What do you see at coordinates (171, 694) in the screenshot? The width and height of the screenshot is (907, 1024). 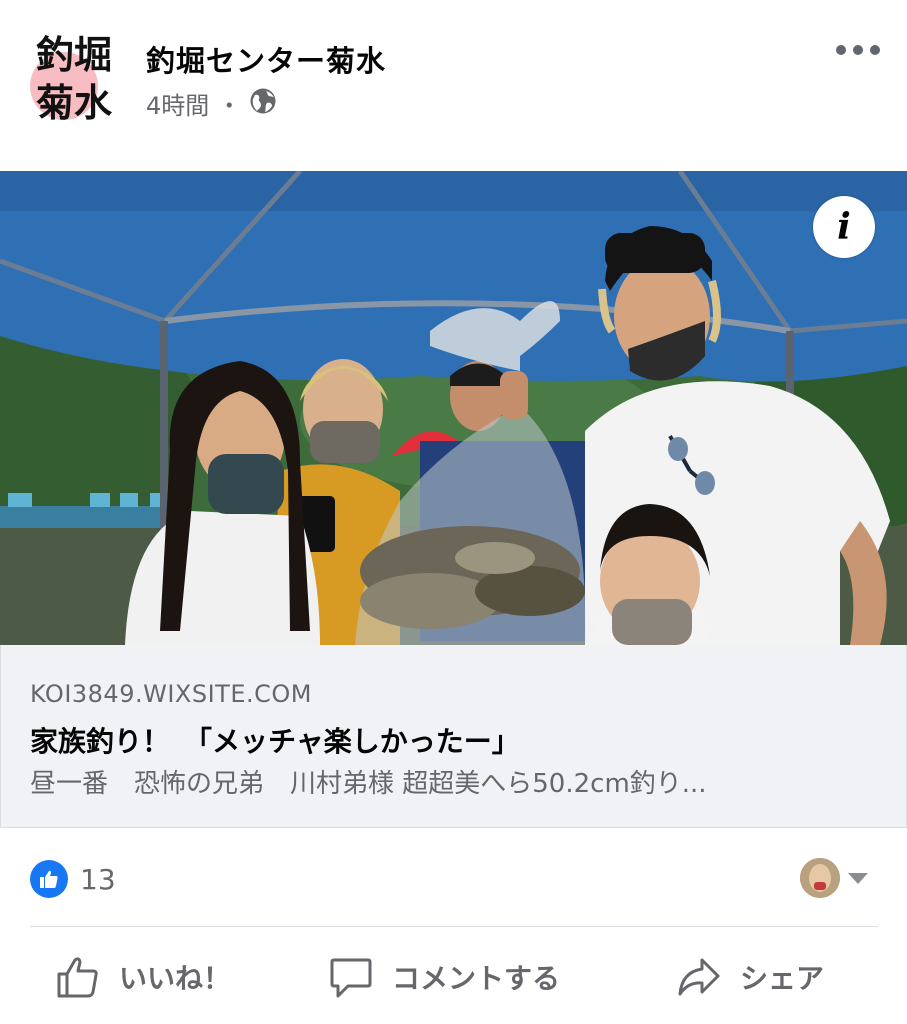 I see `link-domain: KOI3849.WIXSITE.COM` at bounding box center [171, 694].